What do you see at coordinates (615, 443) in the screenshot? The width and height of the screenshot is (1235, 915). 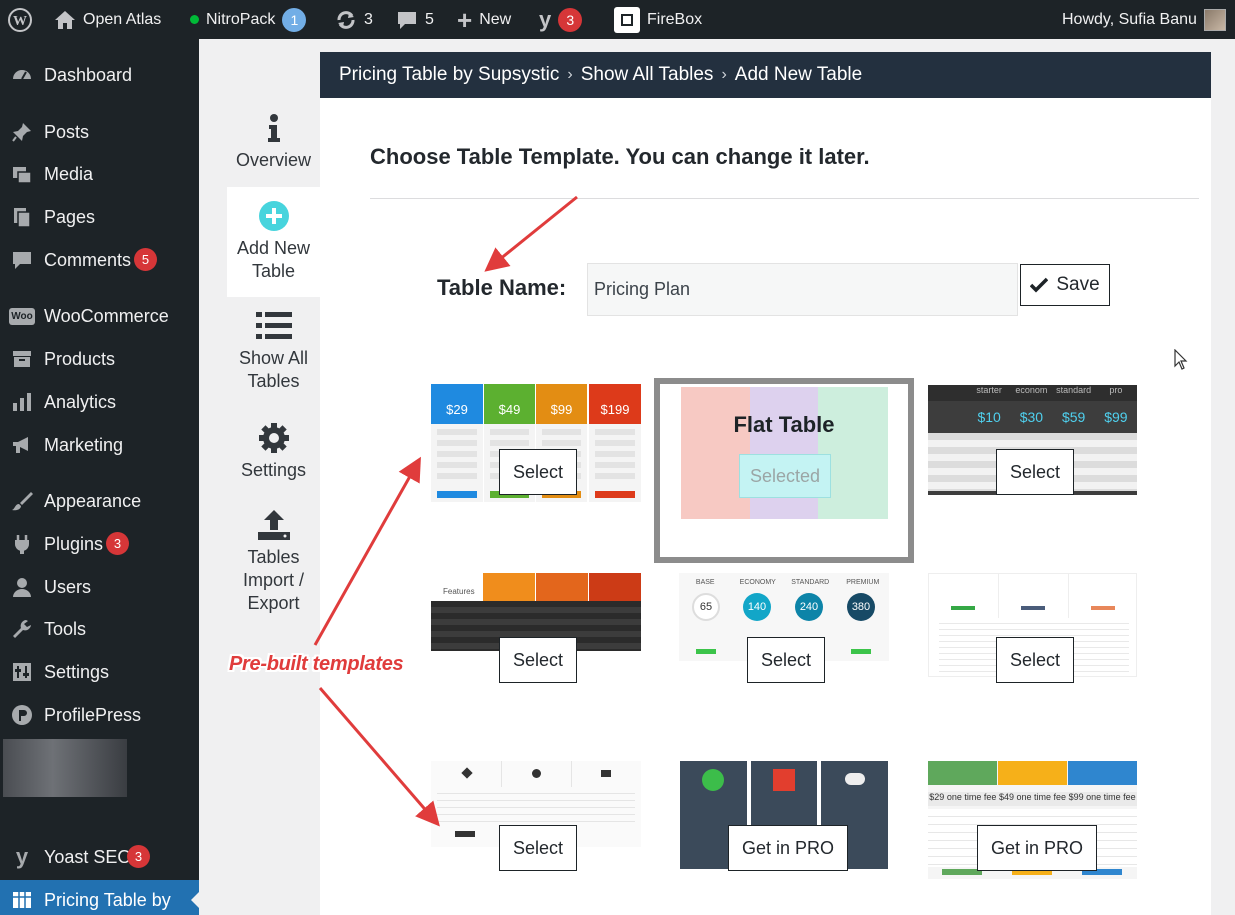 I see `template-column: $199` at bounding box center [615, 443].